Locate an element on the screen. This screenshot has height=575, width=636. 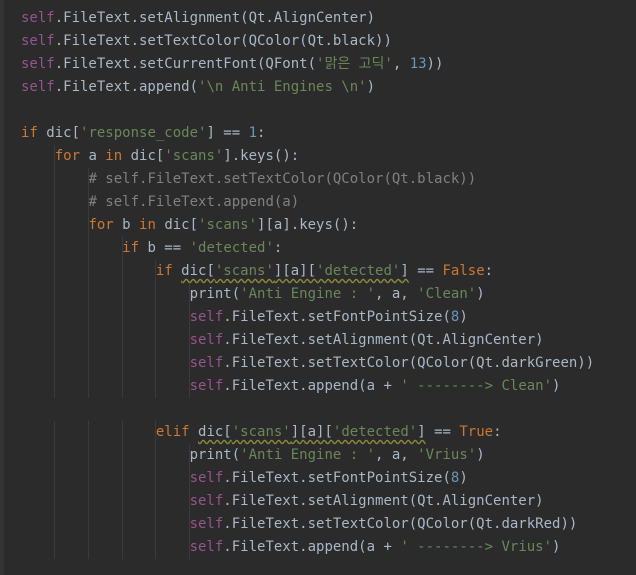
code-line: print('Anti Engine : ', a, 'Vrius') is located at coordinates (326, 455).